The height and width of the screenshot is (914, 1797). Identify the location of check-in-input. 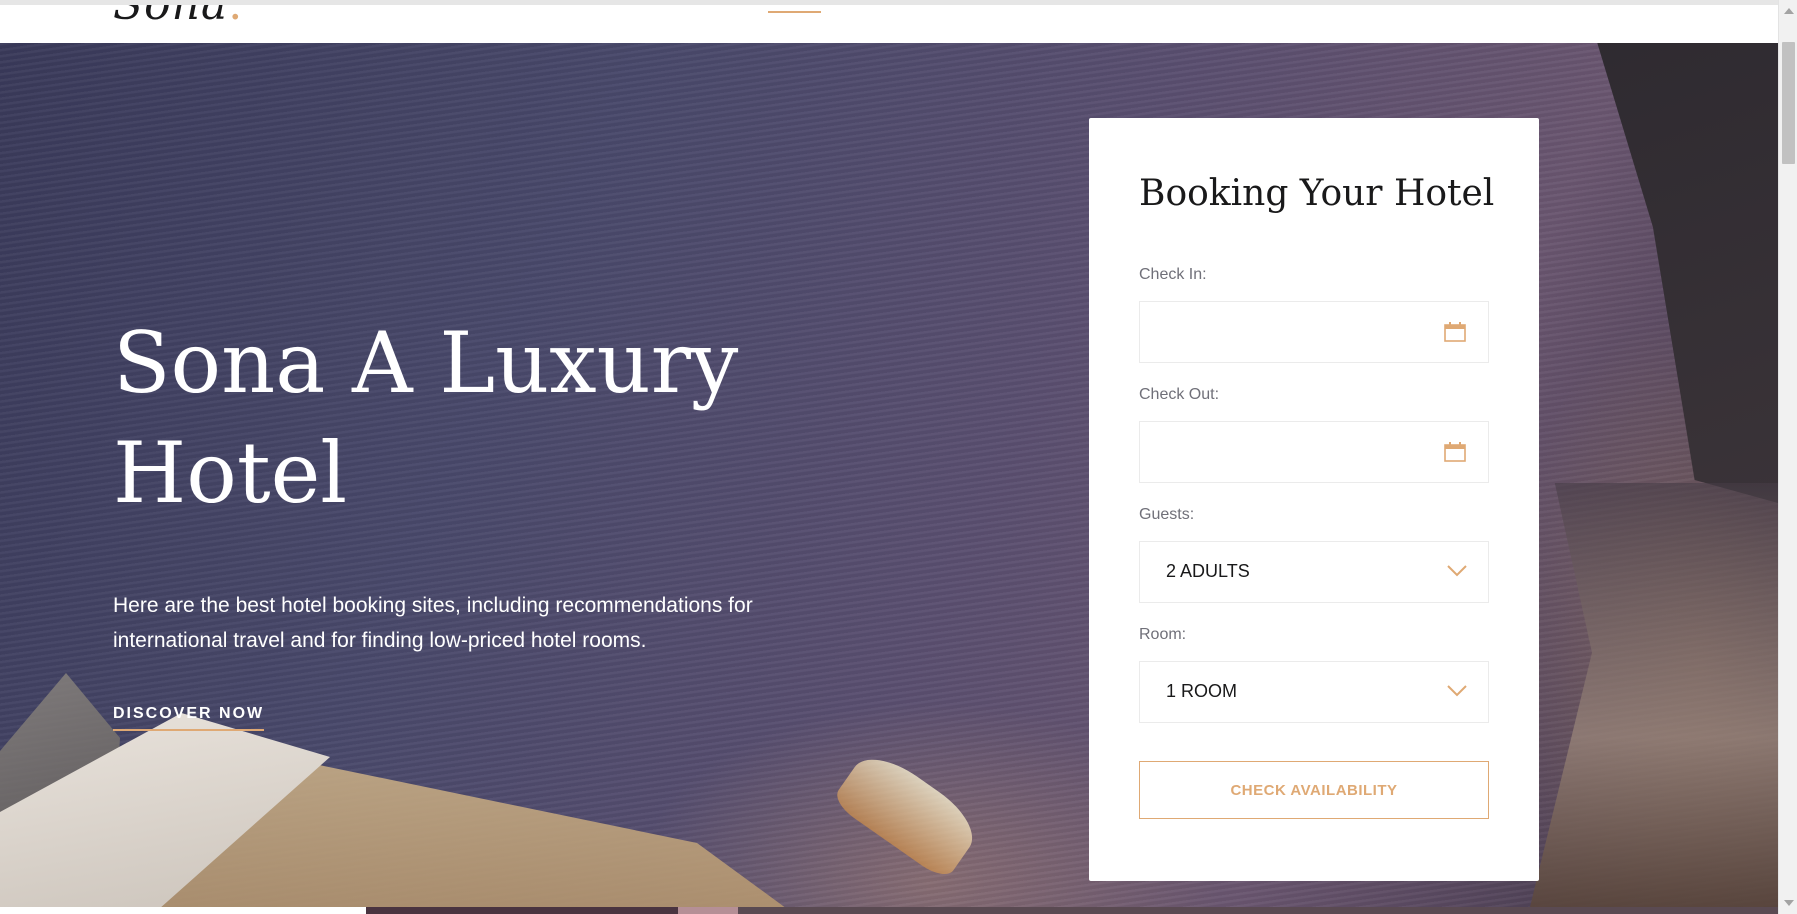
(1314, 332).